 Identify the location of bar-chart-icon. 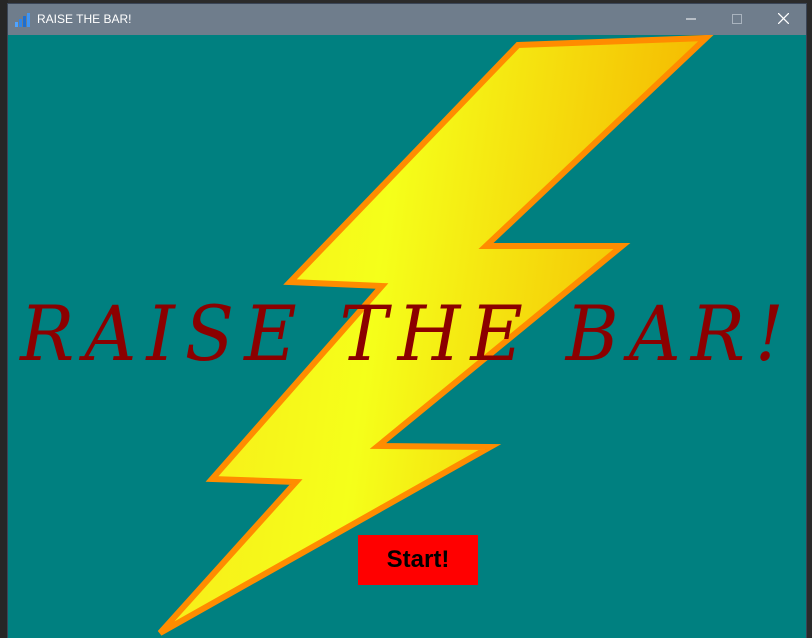
(23, 20).